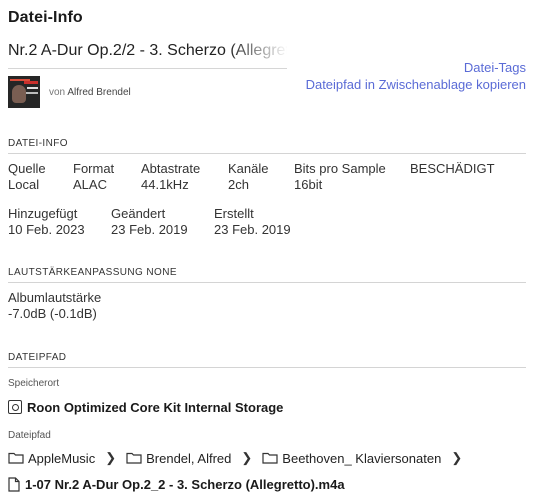 The height and width of the screenshot is (499, 555). What do you see at coordinates (267, 367) in the screenshot?
I see `path-divider` at bounding box center [267, 367].